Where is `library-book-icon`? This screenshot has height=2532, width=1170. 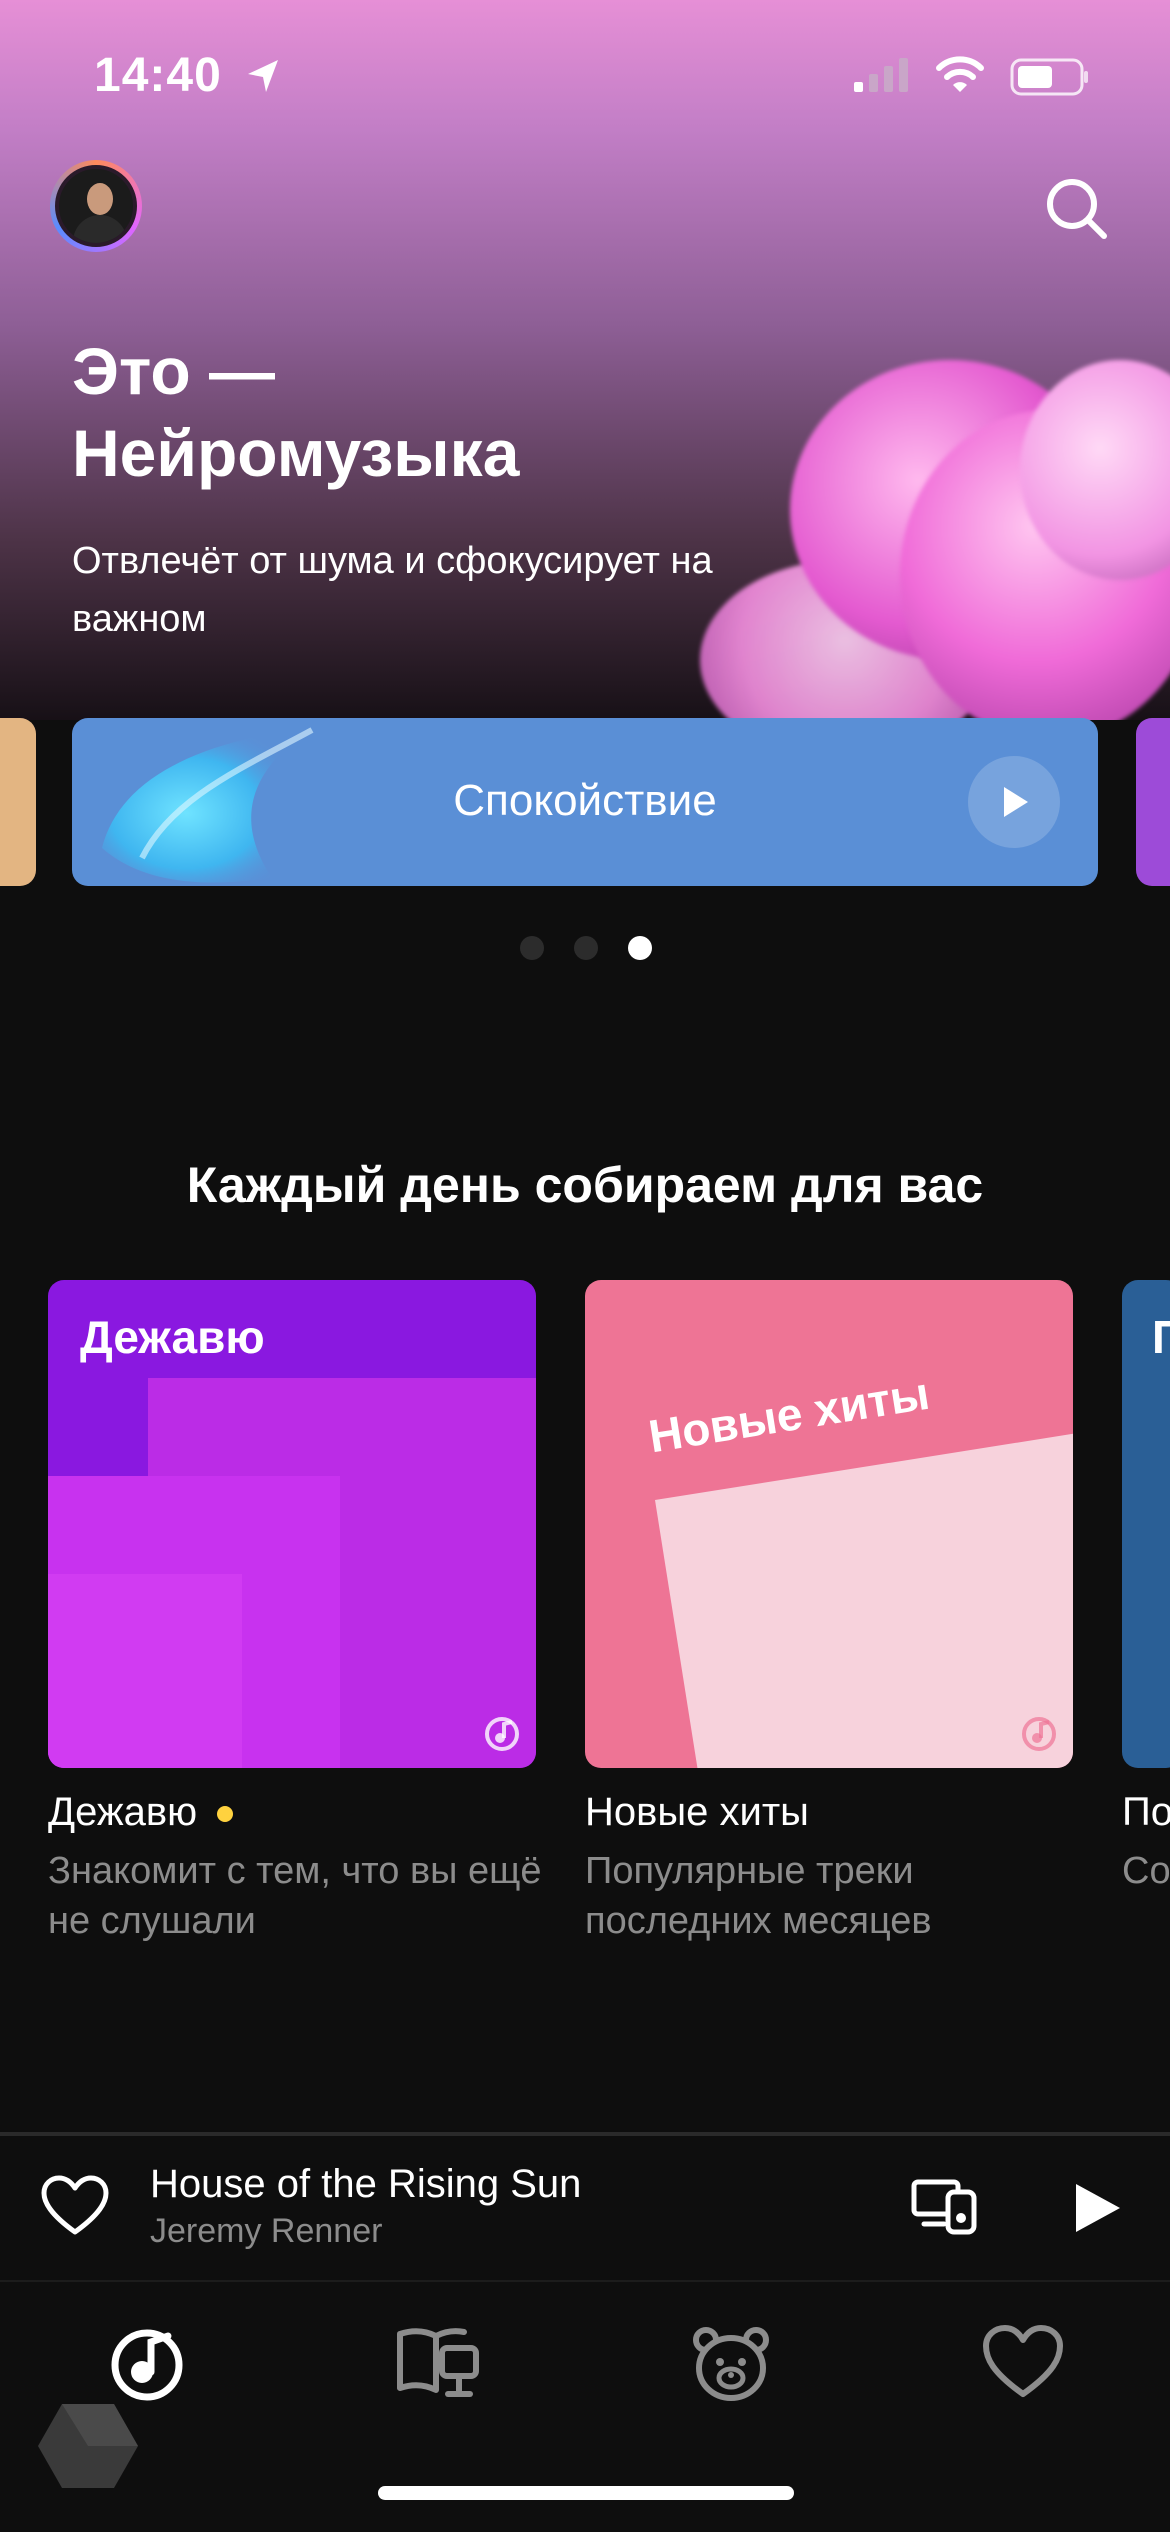 library-book-icon is located at coordinates (437, 2363).